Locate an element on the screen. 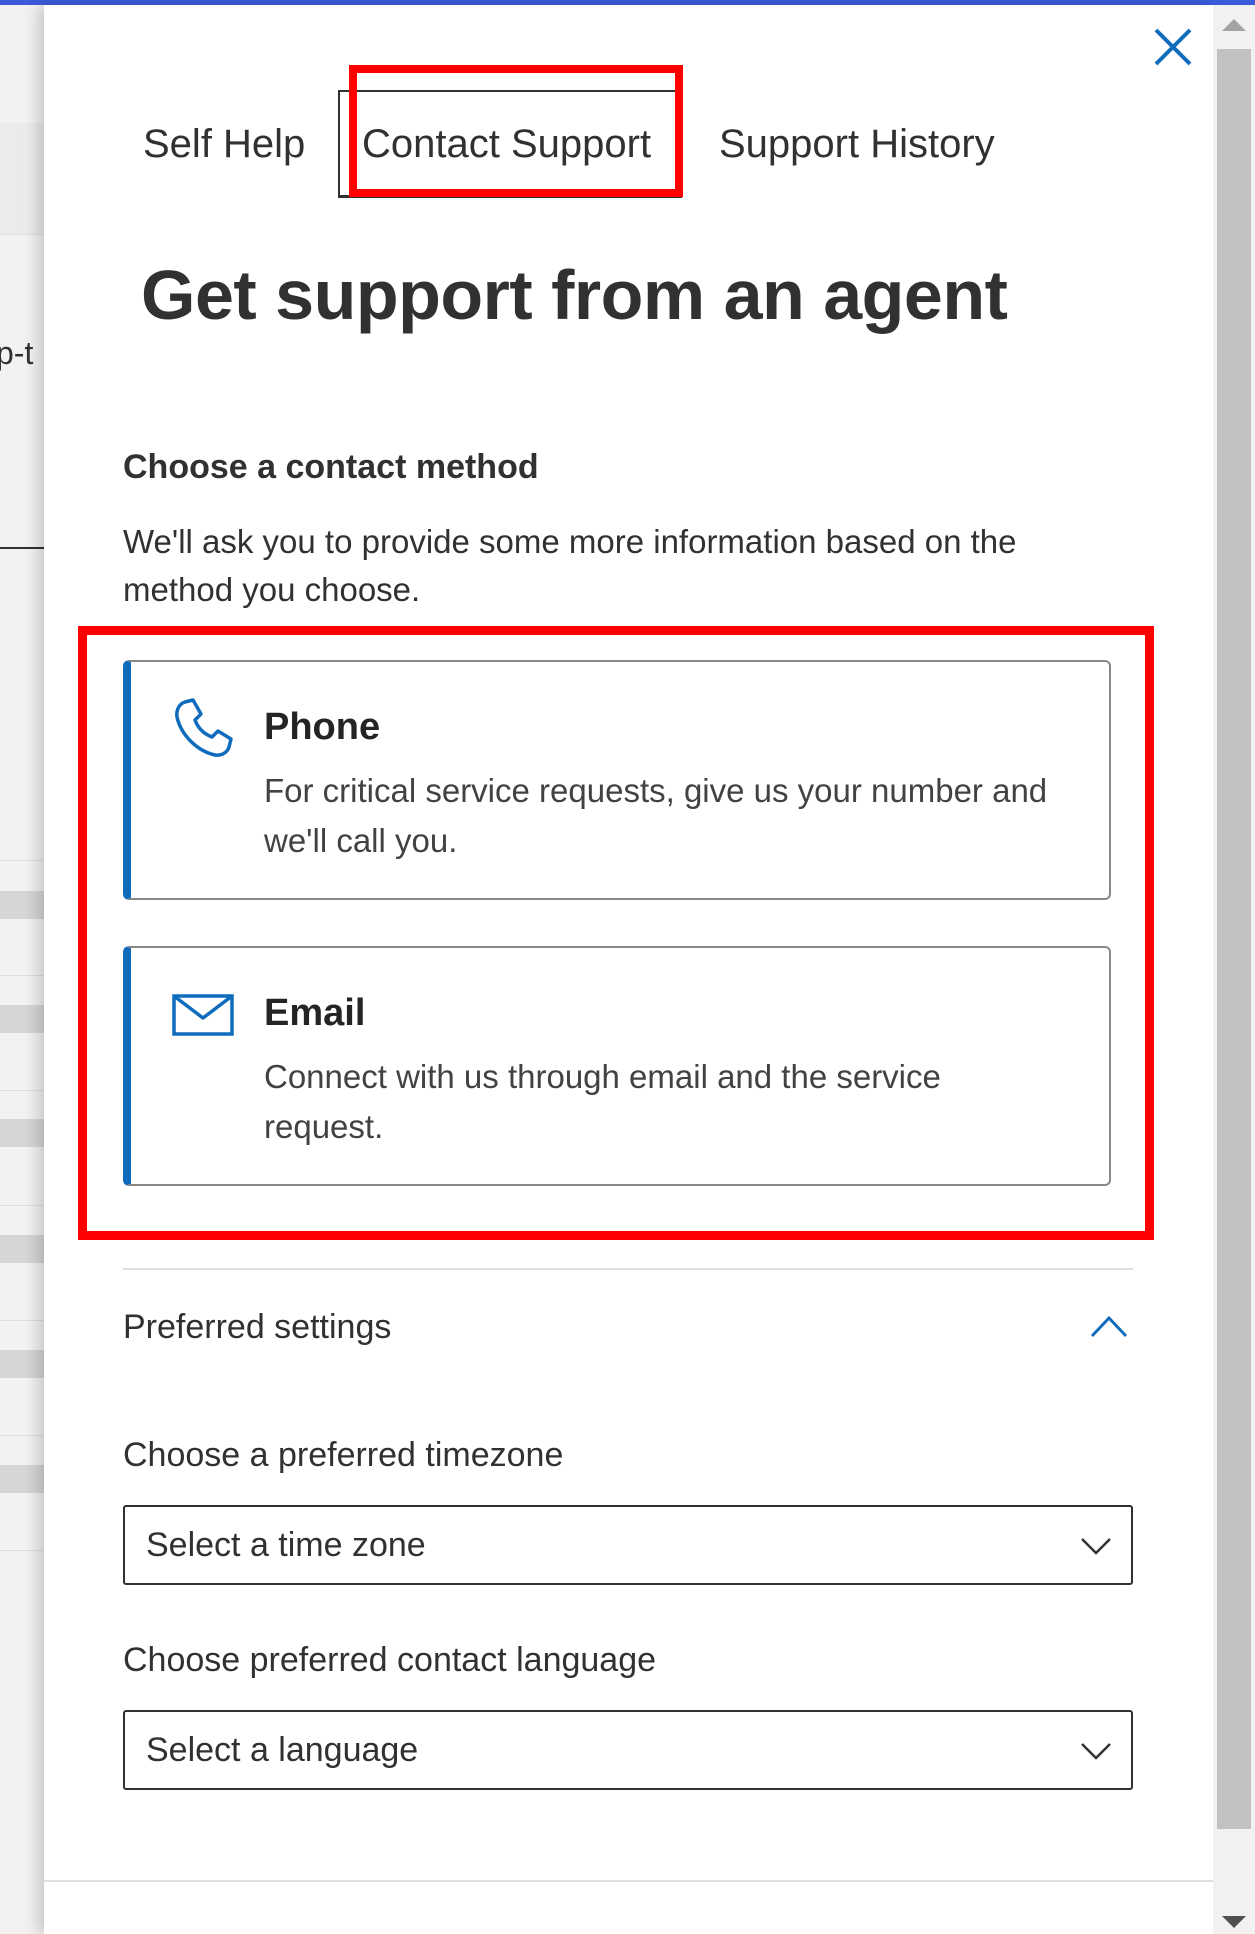  background-partial-text: p-t is located at coordinates (17, 353).